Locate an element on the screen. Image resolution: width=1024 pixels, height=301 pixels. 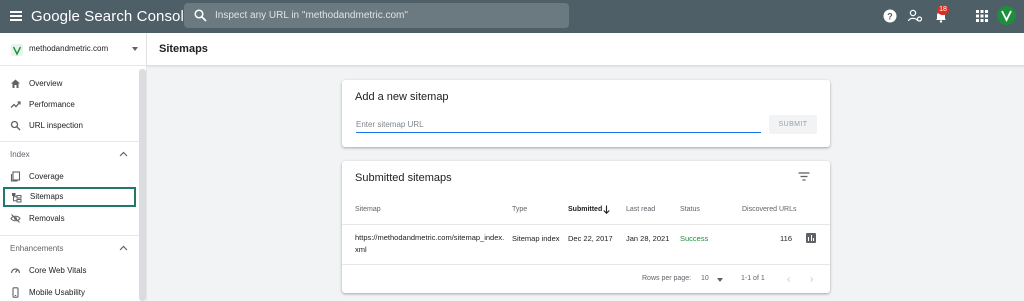
property-logo-icon is located at coordinates (17, 50).